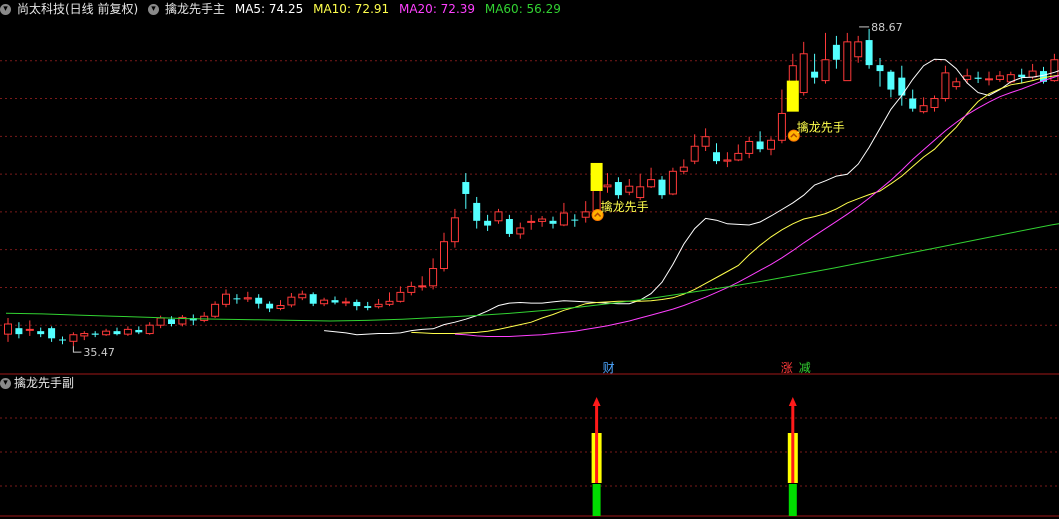  Describe the element at coordinates (99, 352) in the screenshot. I see `low-price-label: 35.47` at that location.